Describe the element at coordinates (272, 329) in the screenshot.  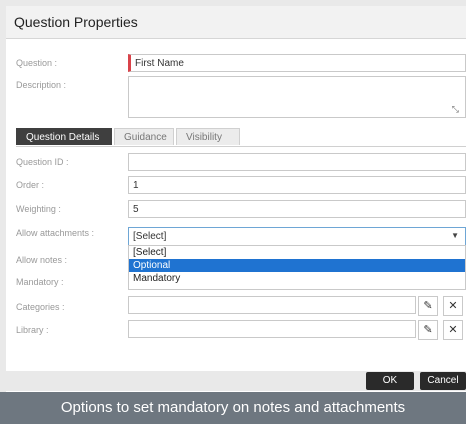
I see `library-input` at that location.